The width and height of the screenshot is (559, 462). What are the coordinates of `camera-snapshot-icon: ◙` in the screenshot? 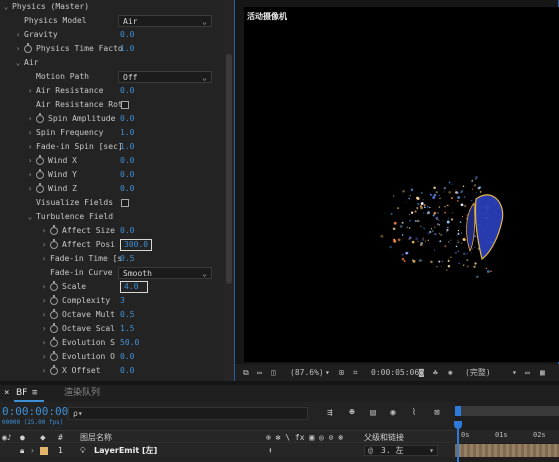 It's located at (421, 372).